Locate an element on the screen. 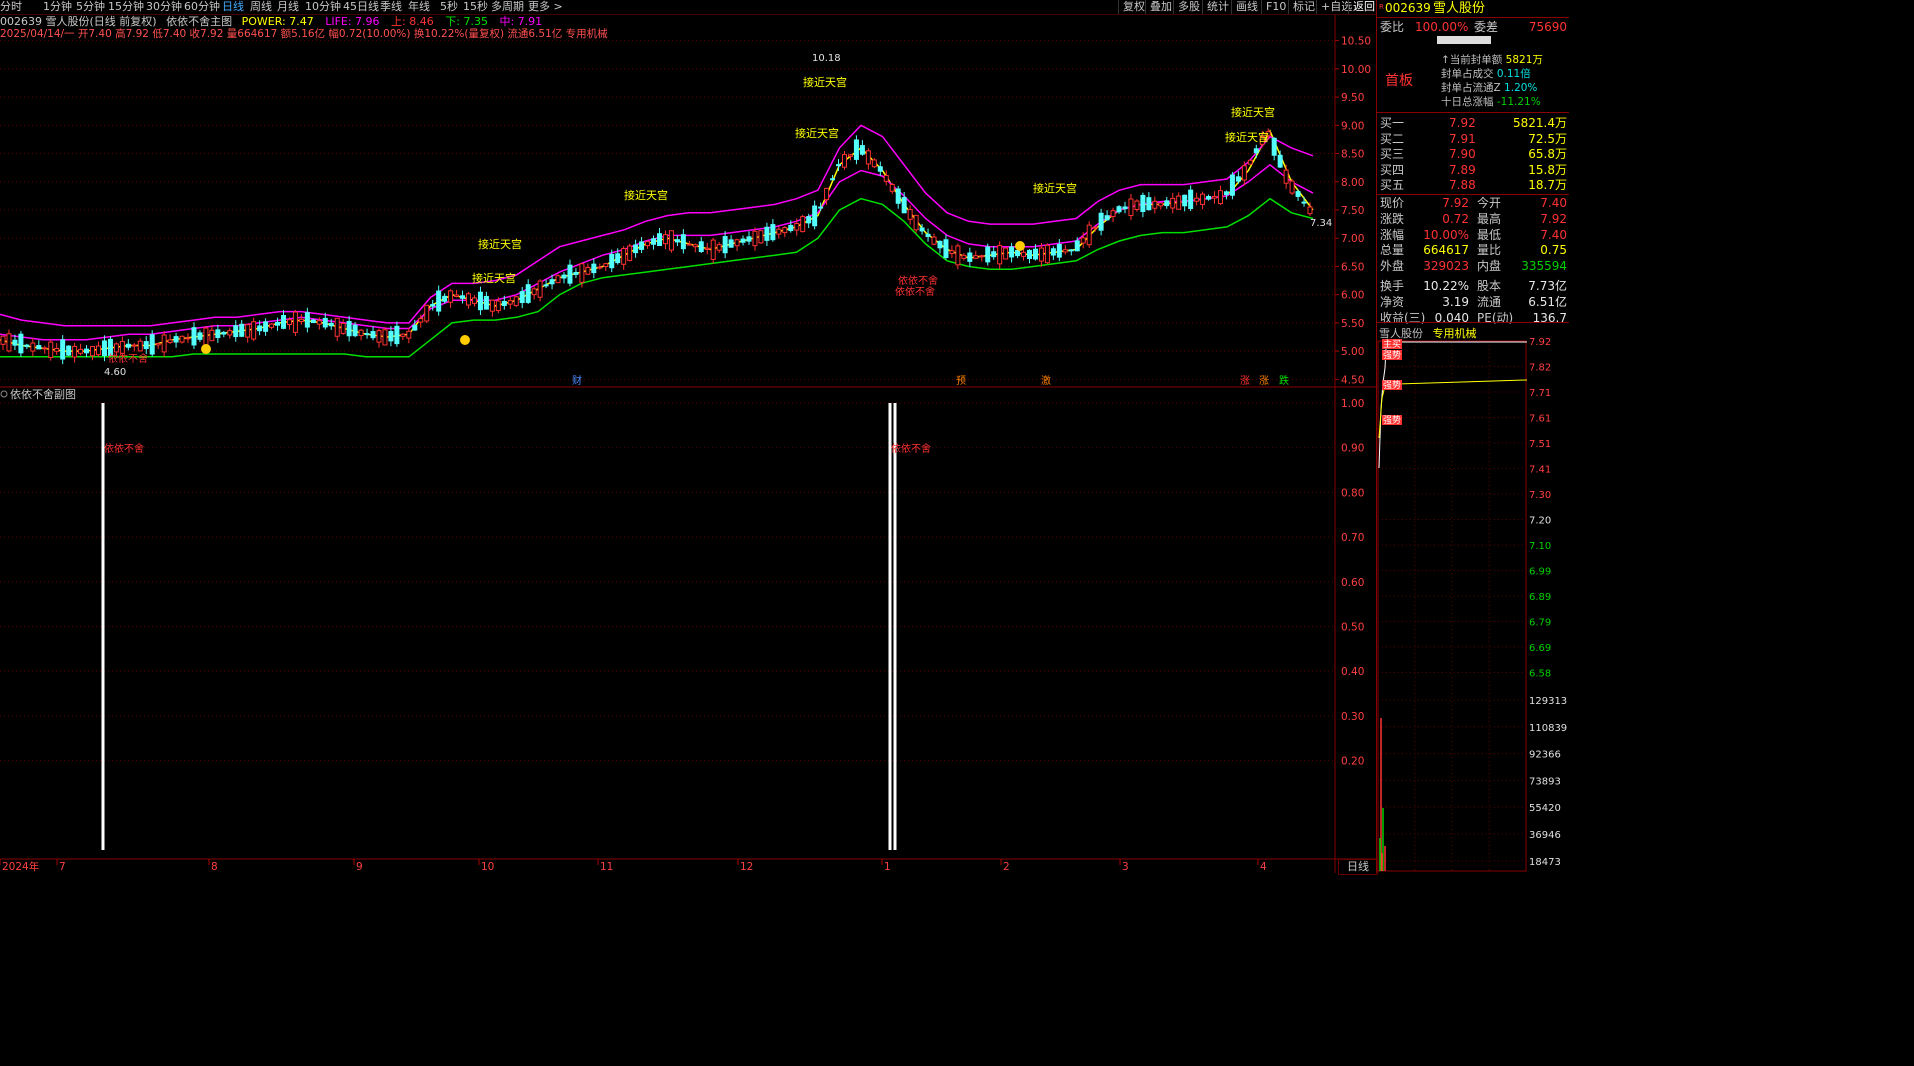 The image size is (1914, 1066). time-label: 8 is located at coordinates (214, 867).